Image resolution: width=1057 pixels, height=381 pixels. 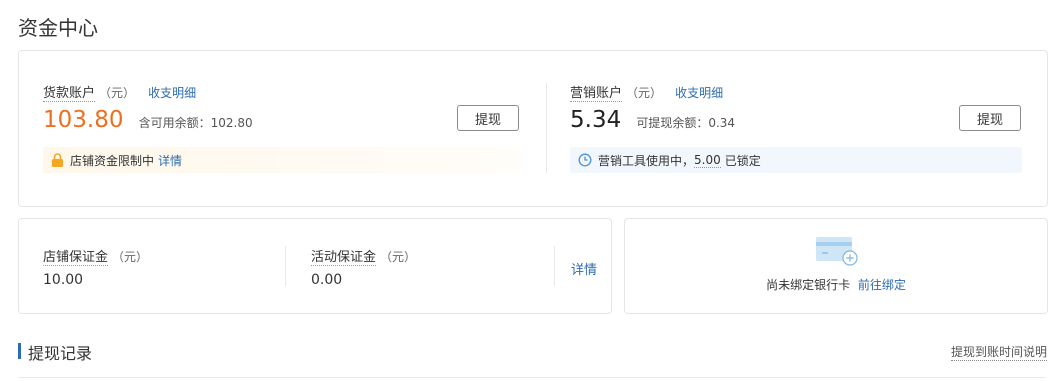 What do you see at coordinates (112, 160) in the screenshot?
I see `restriction-text: 店铺资金限制中` at bounding box center [112, 160].